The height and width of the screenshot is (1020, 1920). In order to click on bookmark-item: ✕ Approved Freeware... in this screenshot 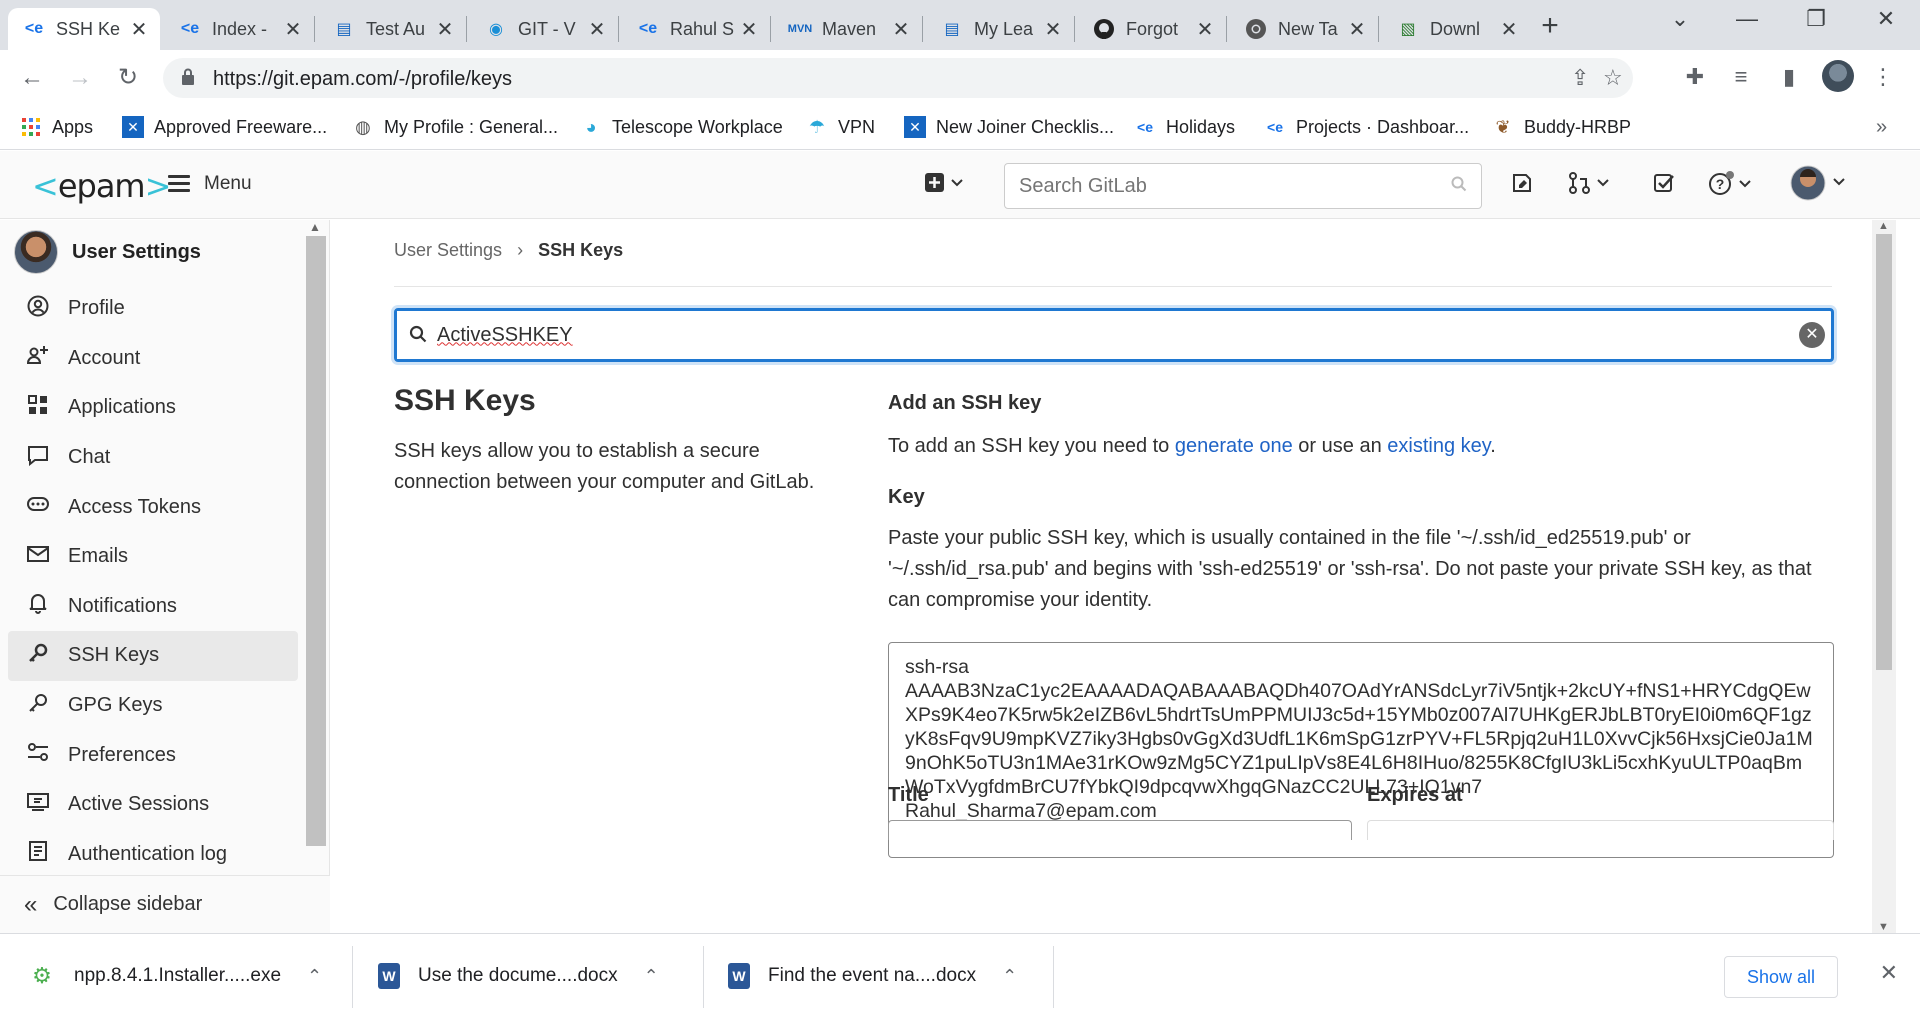, I will do `click(224, 127)`.